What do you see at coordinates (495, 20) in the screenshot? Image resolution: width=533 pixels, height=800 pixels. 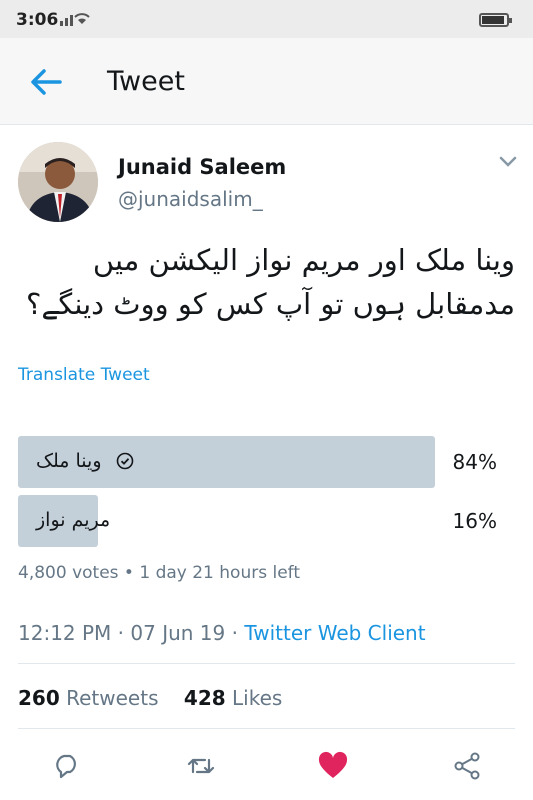 I see `battery-icon` at bounding box center [495, 20].